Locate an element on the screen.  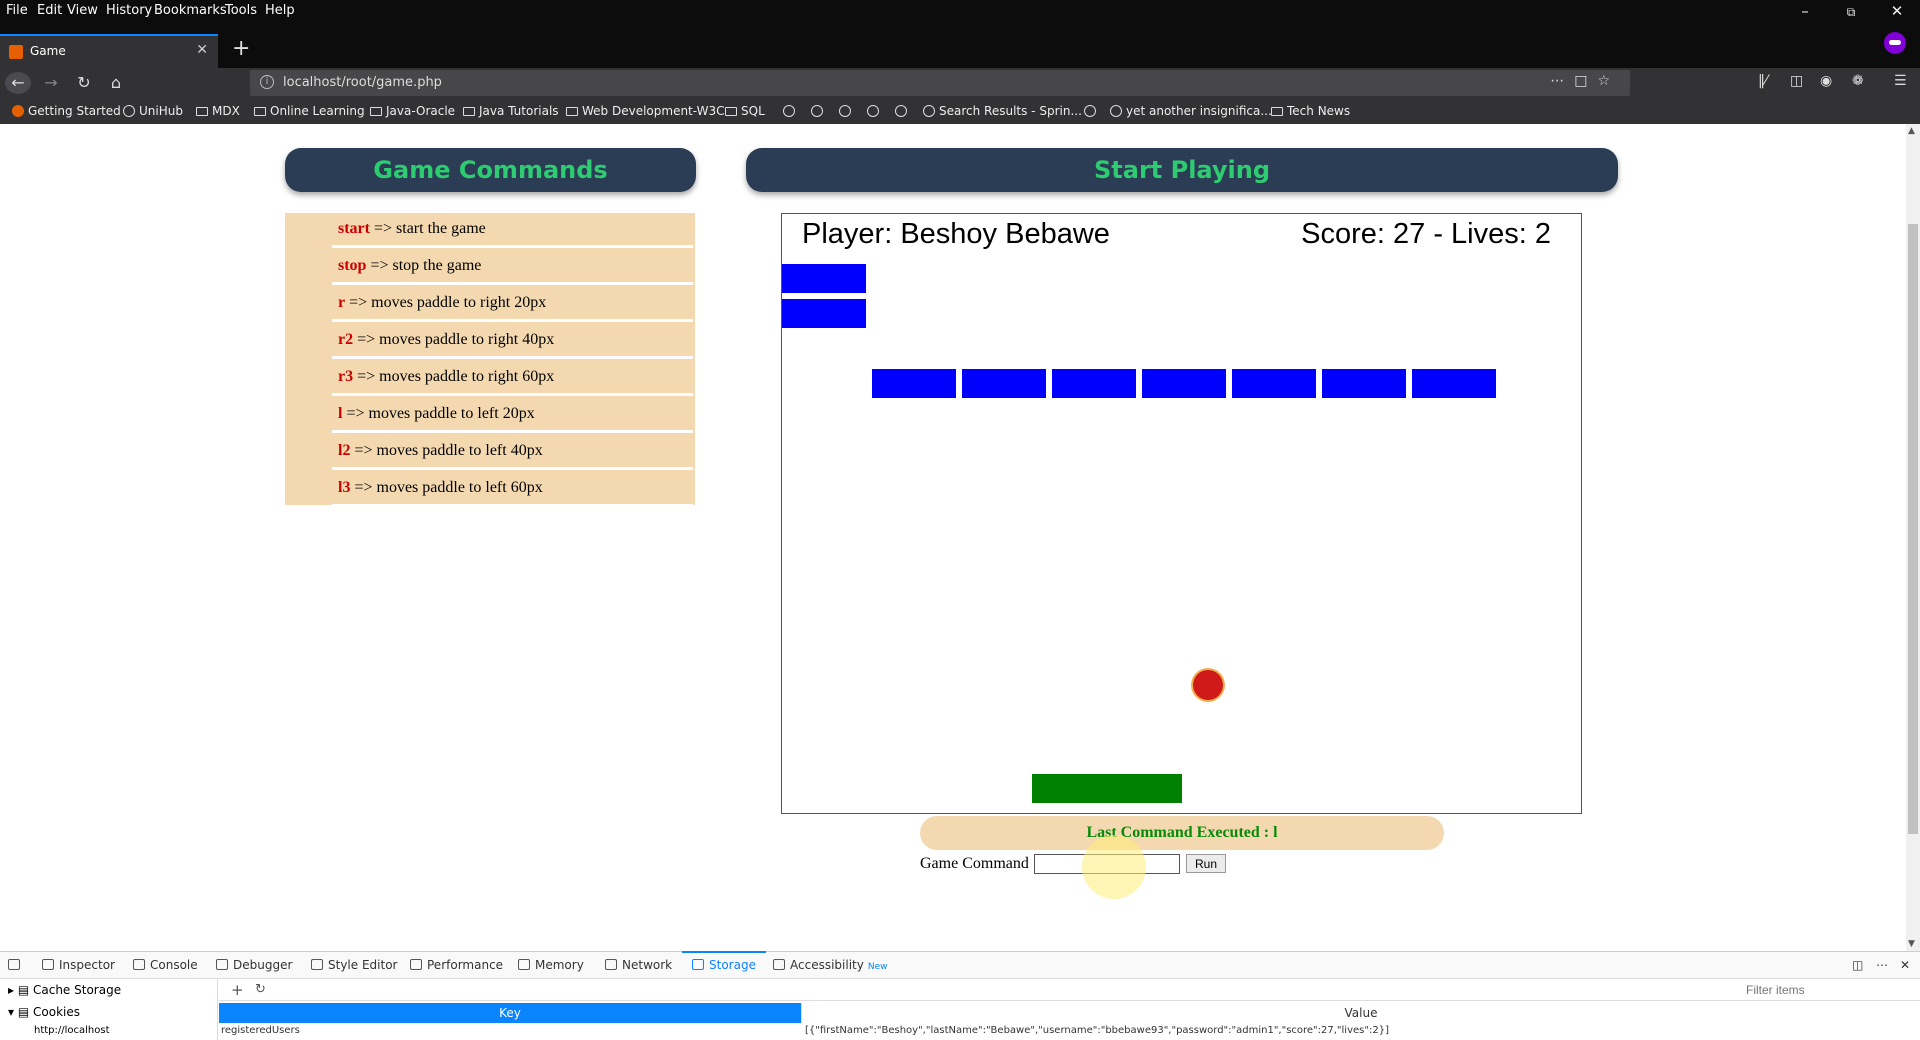
reload-icon: ↻ is located at coordinates (84, 83).